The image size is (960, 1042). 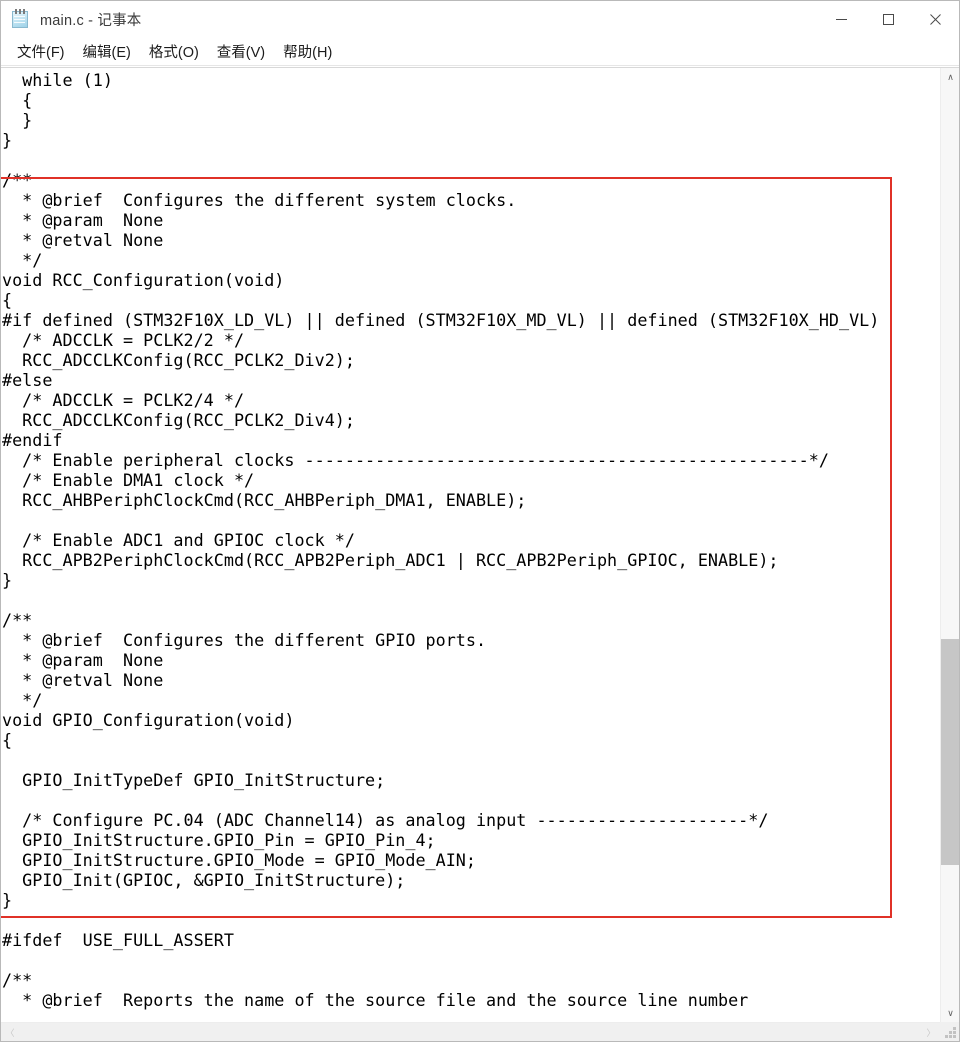 What do you see at coordinates (480, 52) in the screenshot?
I see `menu-bar: 文件(F) 编辑(E) 格式(O) 查看(V) 帮助(H)` at bounding box center [480, 52].